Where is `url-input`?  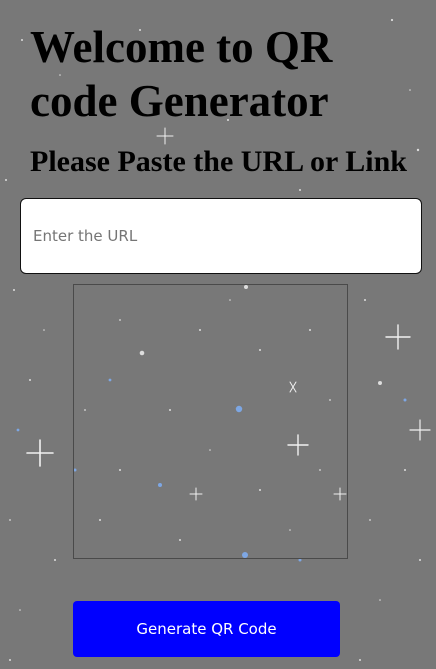
url-input is located at coordinates (221, 236).